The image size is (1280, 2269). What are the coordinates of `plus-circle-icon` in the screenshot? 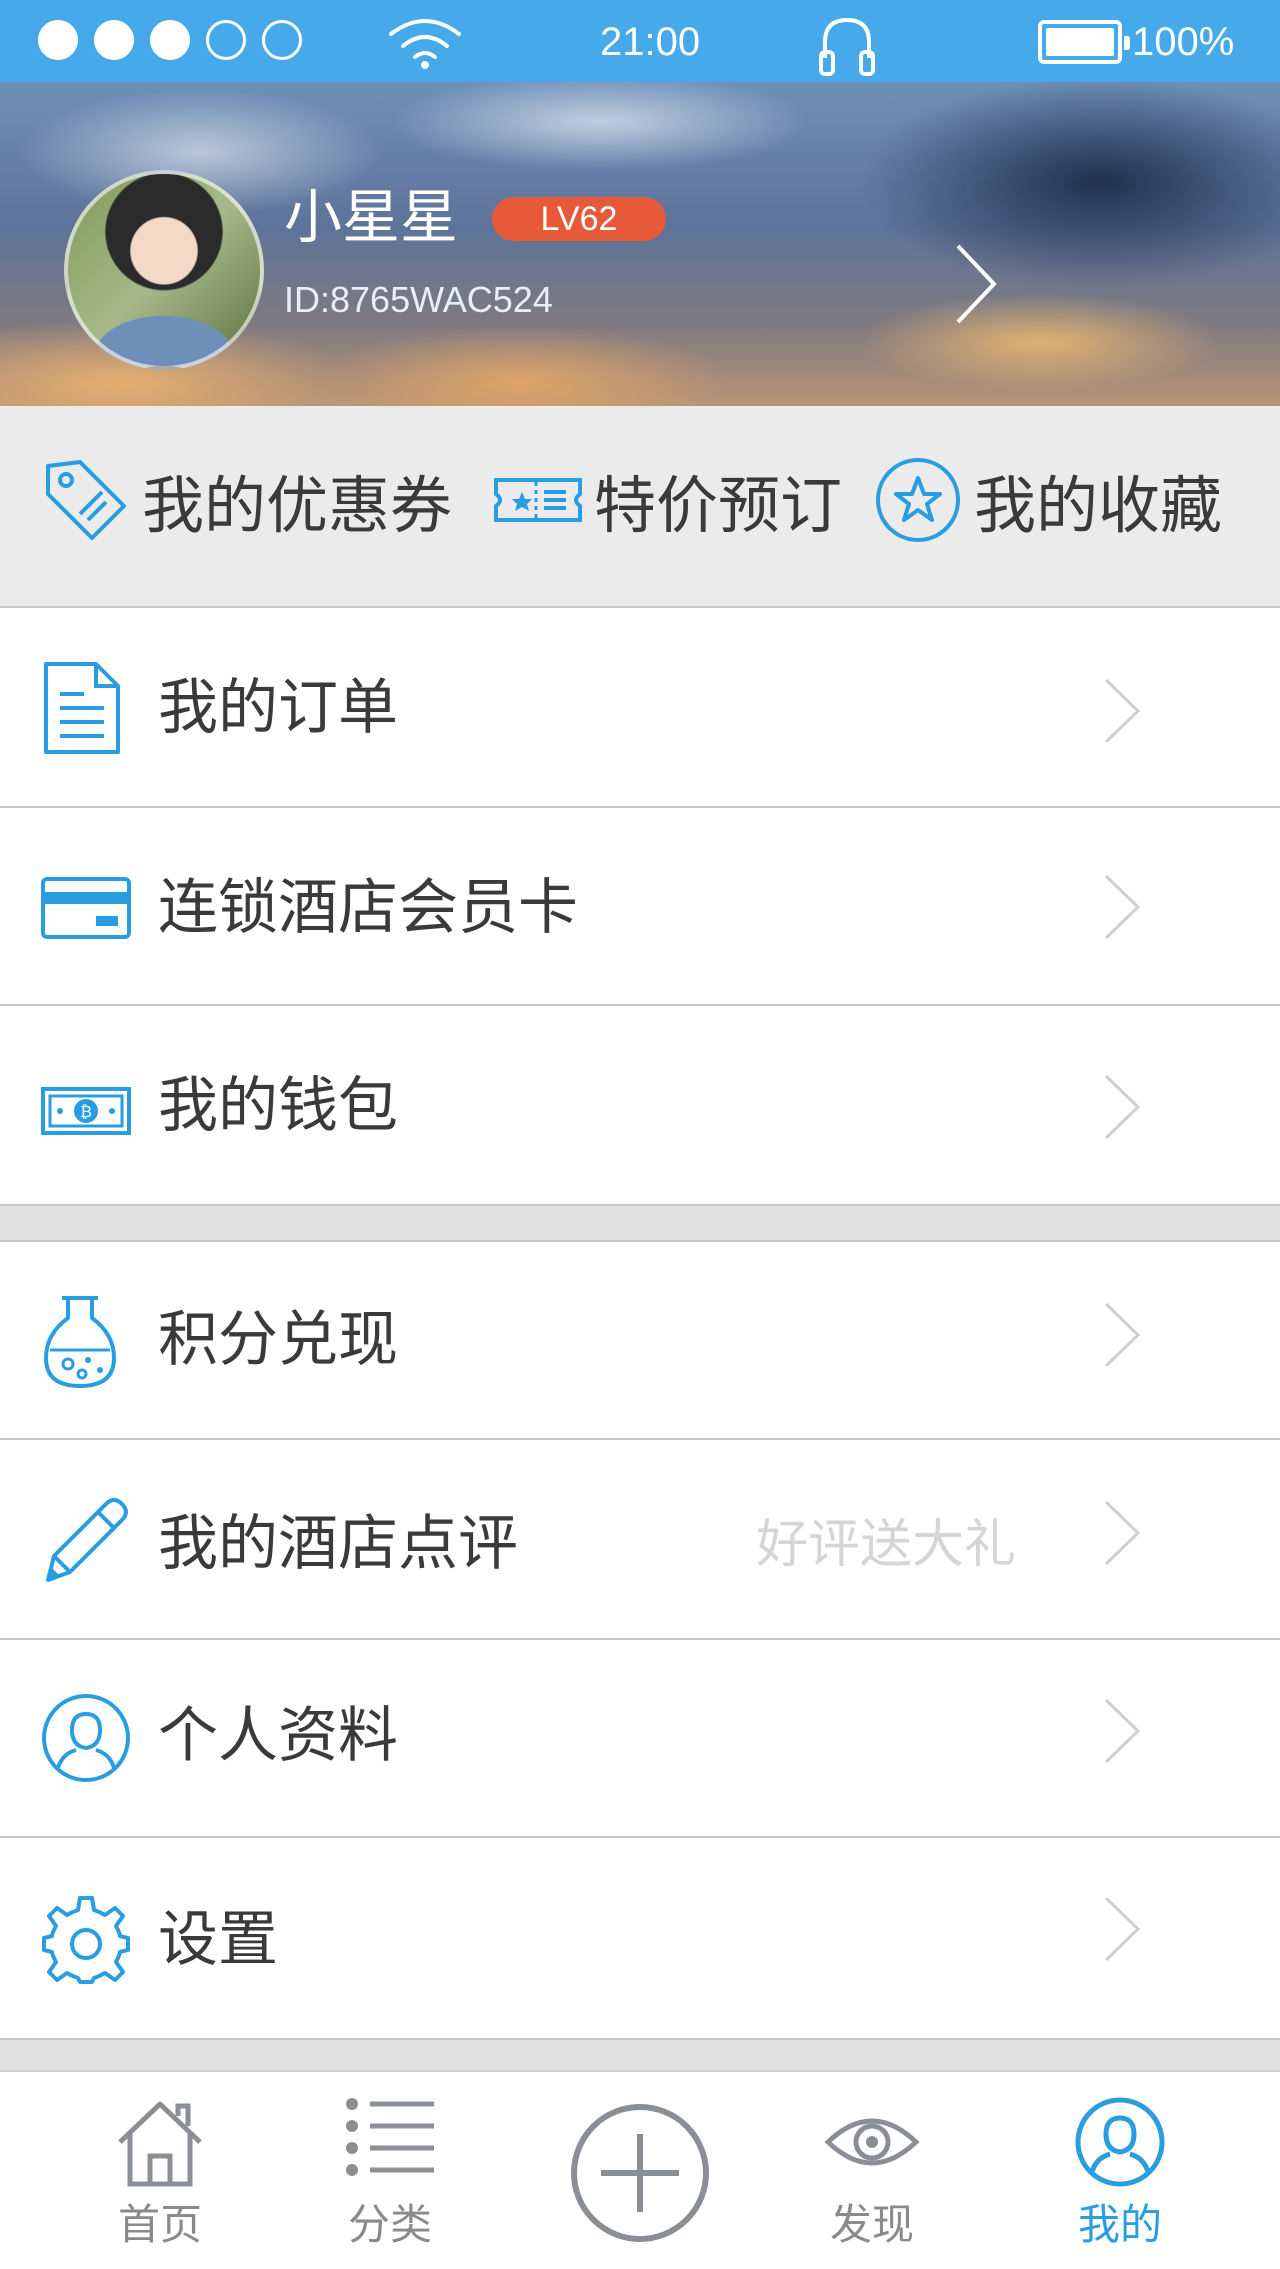 It's located at (640, 2173).